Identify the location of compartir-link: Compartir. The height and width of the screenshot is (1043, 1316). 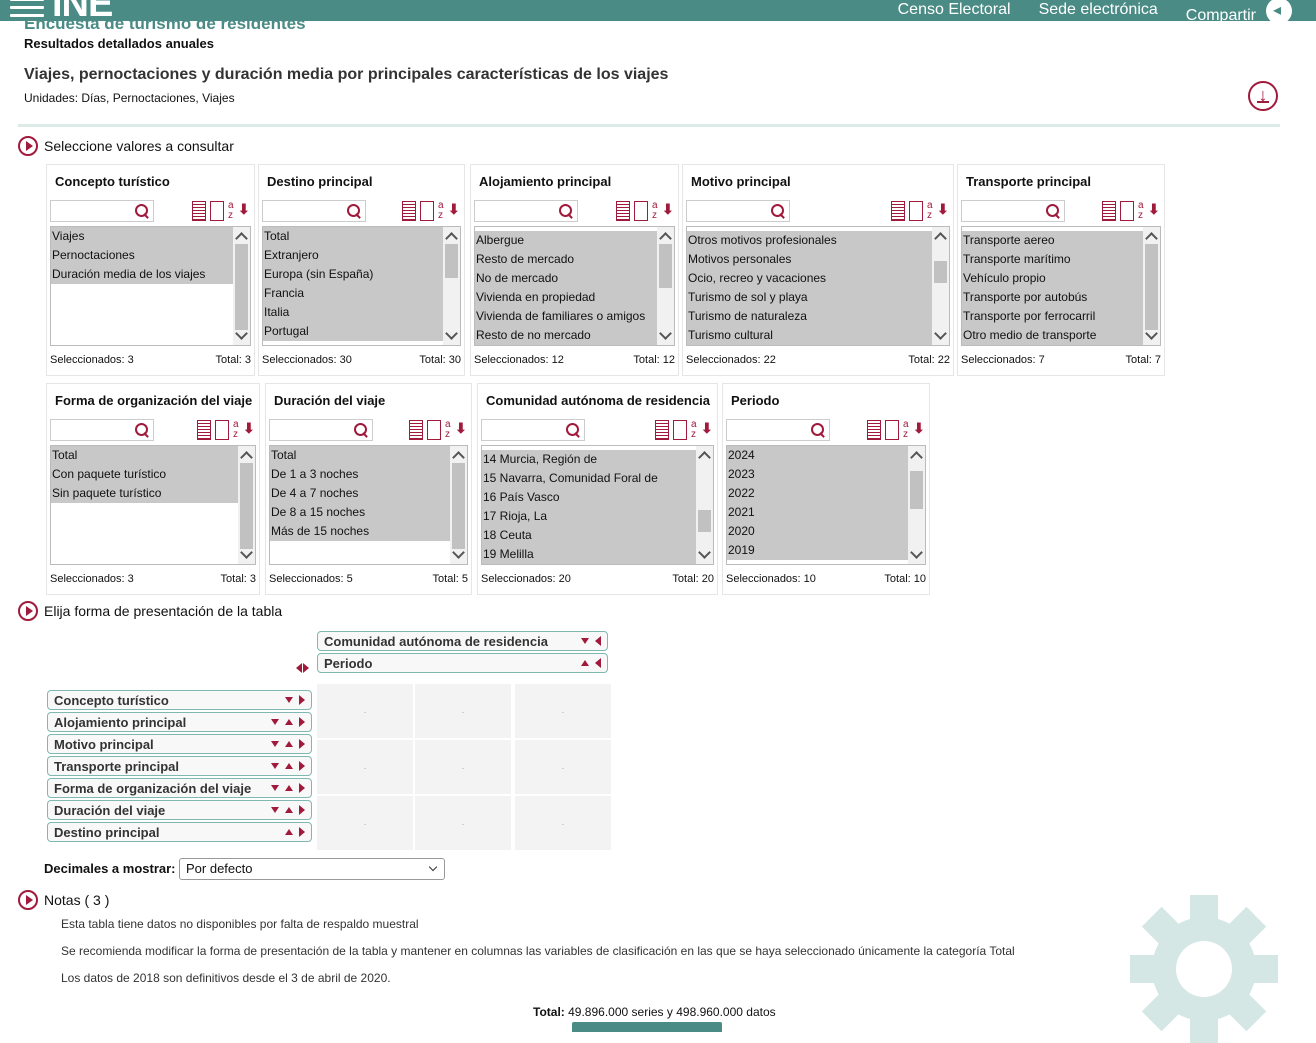
(1239, 10).